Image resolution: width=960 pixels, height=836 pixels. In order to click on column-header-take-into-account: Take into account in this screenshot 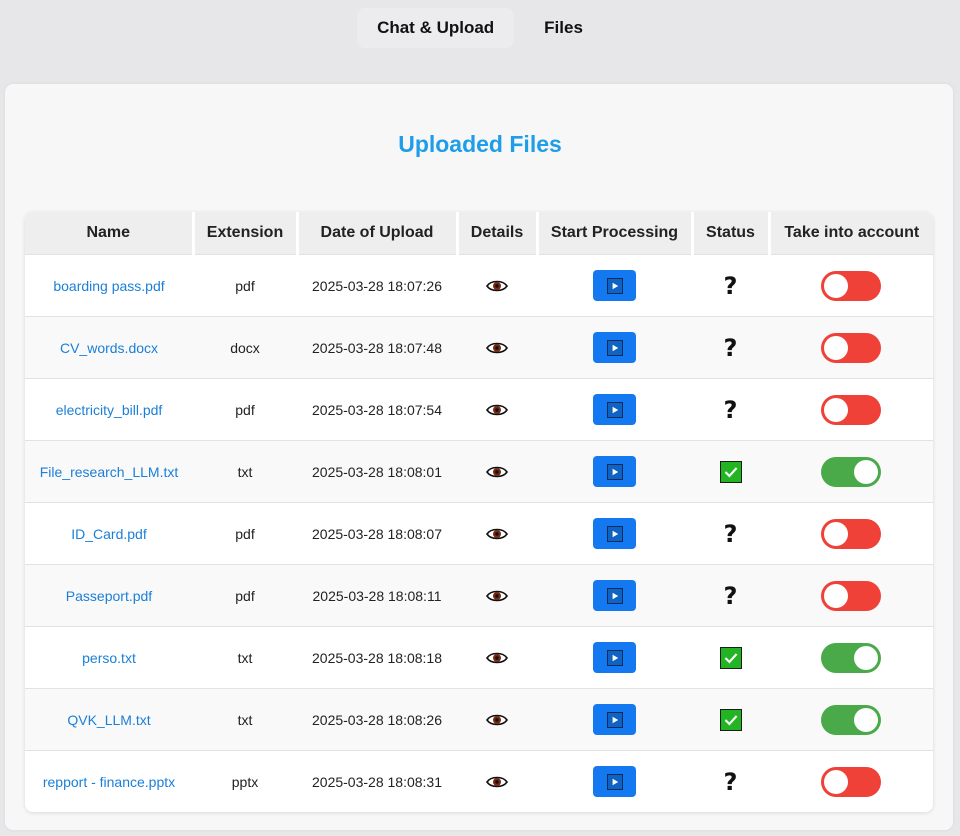, I will do `click(851, 233)`.